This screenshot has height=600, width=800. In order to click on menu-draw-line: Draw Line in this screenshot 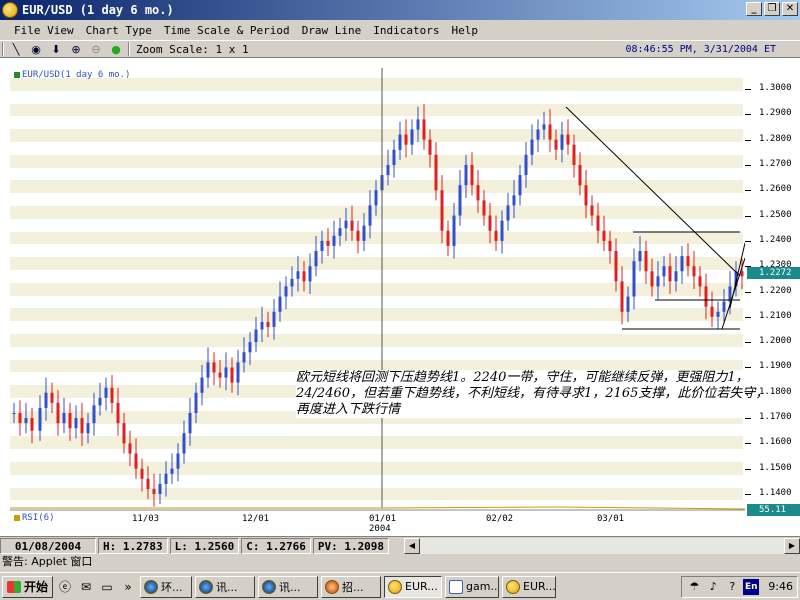, I will do `click(332, 30)`.